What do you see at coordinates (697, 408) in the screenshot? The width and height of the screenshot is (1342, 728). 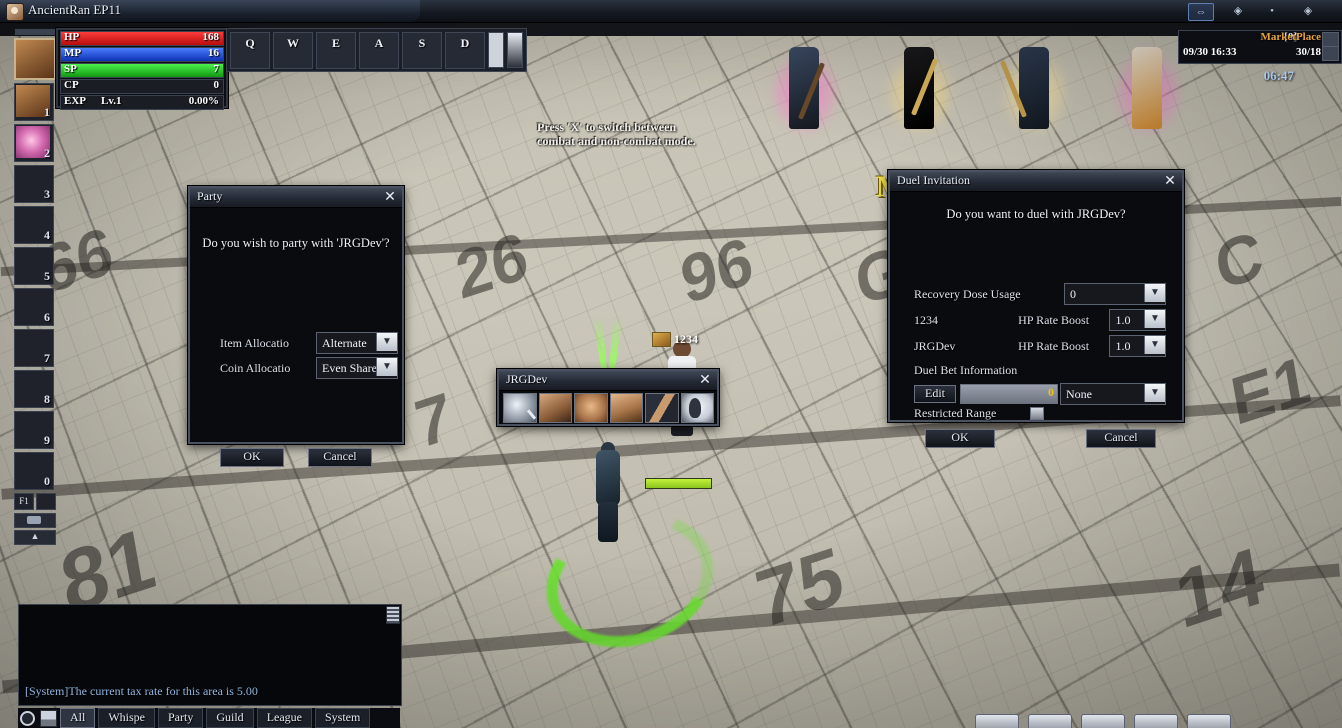 I see `friend-silhouette-icon` at bounding box center [697, 408].